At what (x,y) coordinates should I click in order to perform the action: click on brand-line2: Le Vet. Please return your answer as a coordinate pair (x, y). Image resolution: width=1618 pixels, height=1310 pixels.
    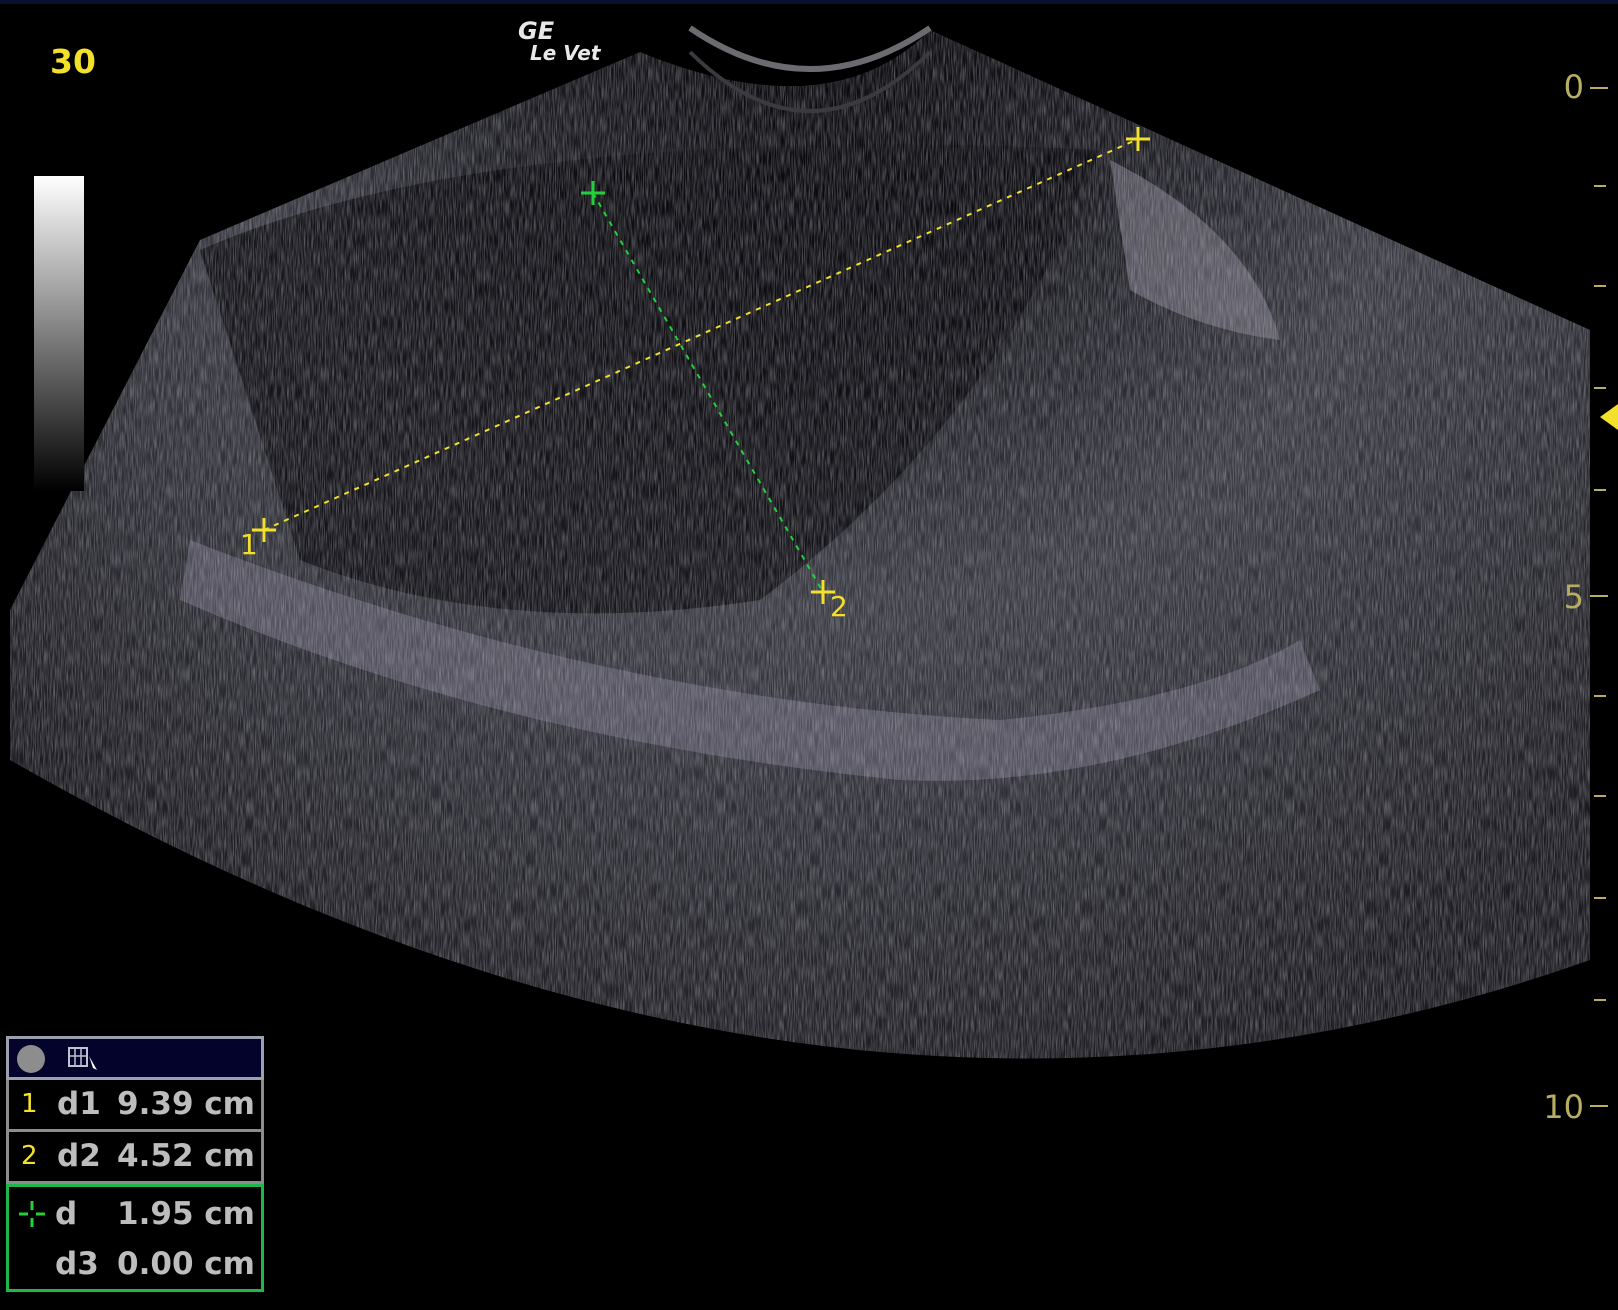
    Looking at the image, I should click on (565, 53).